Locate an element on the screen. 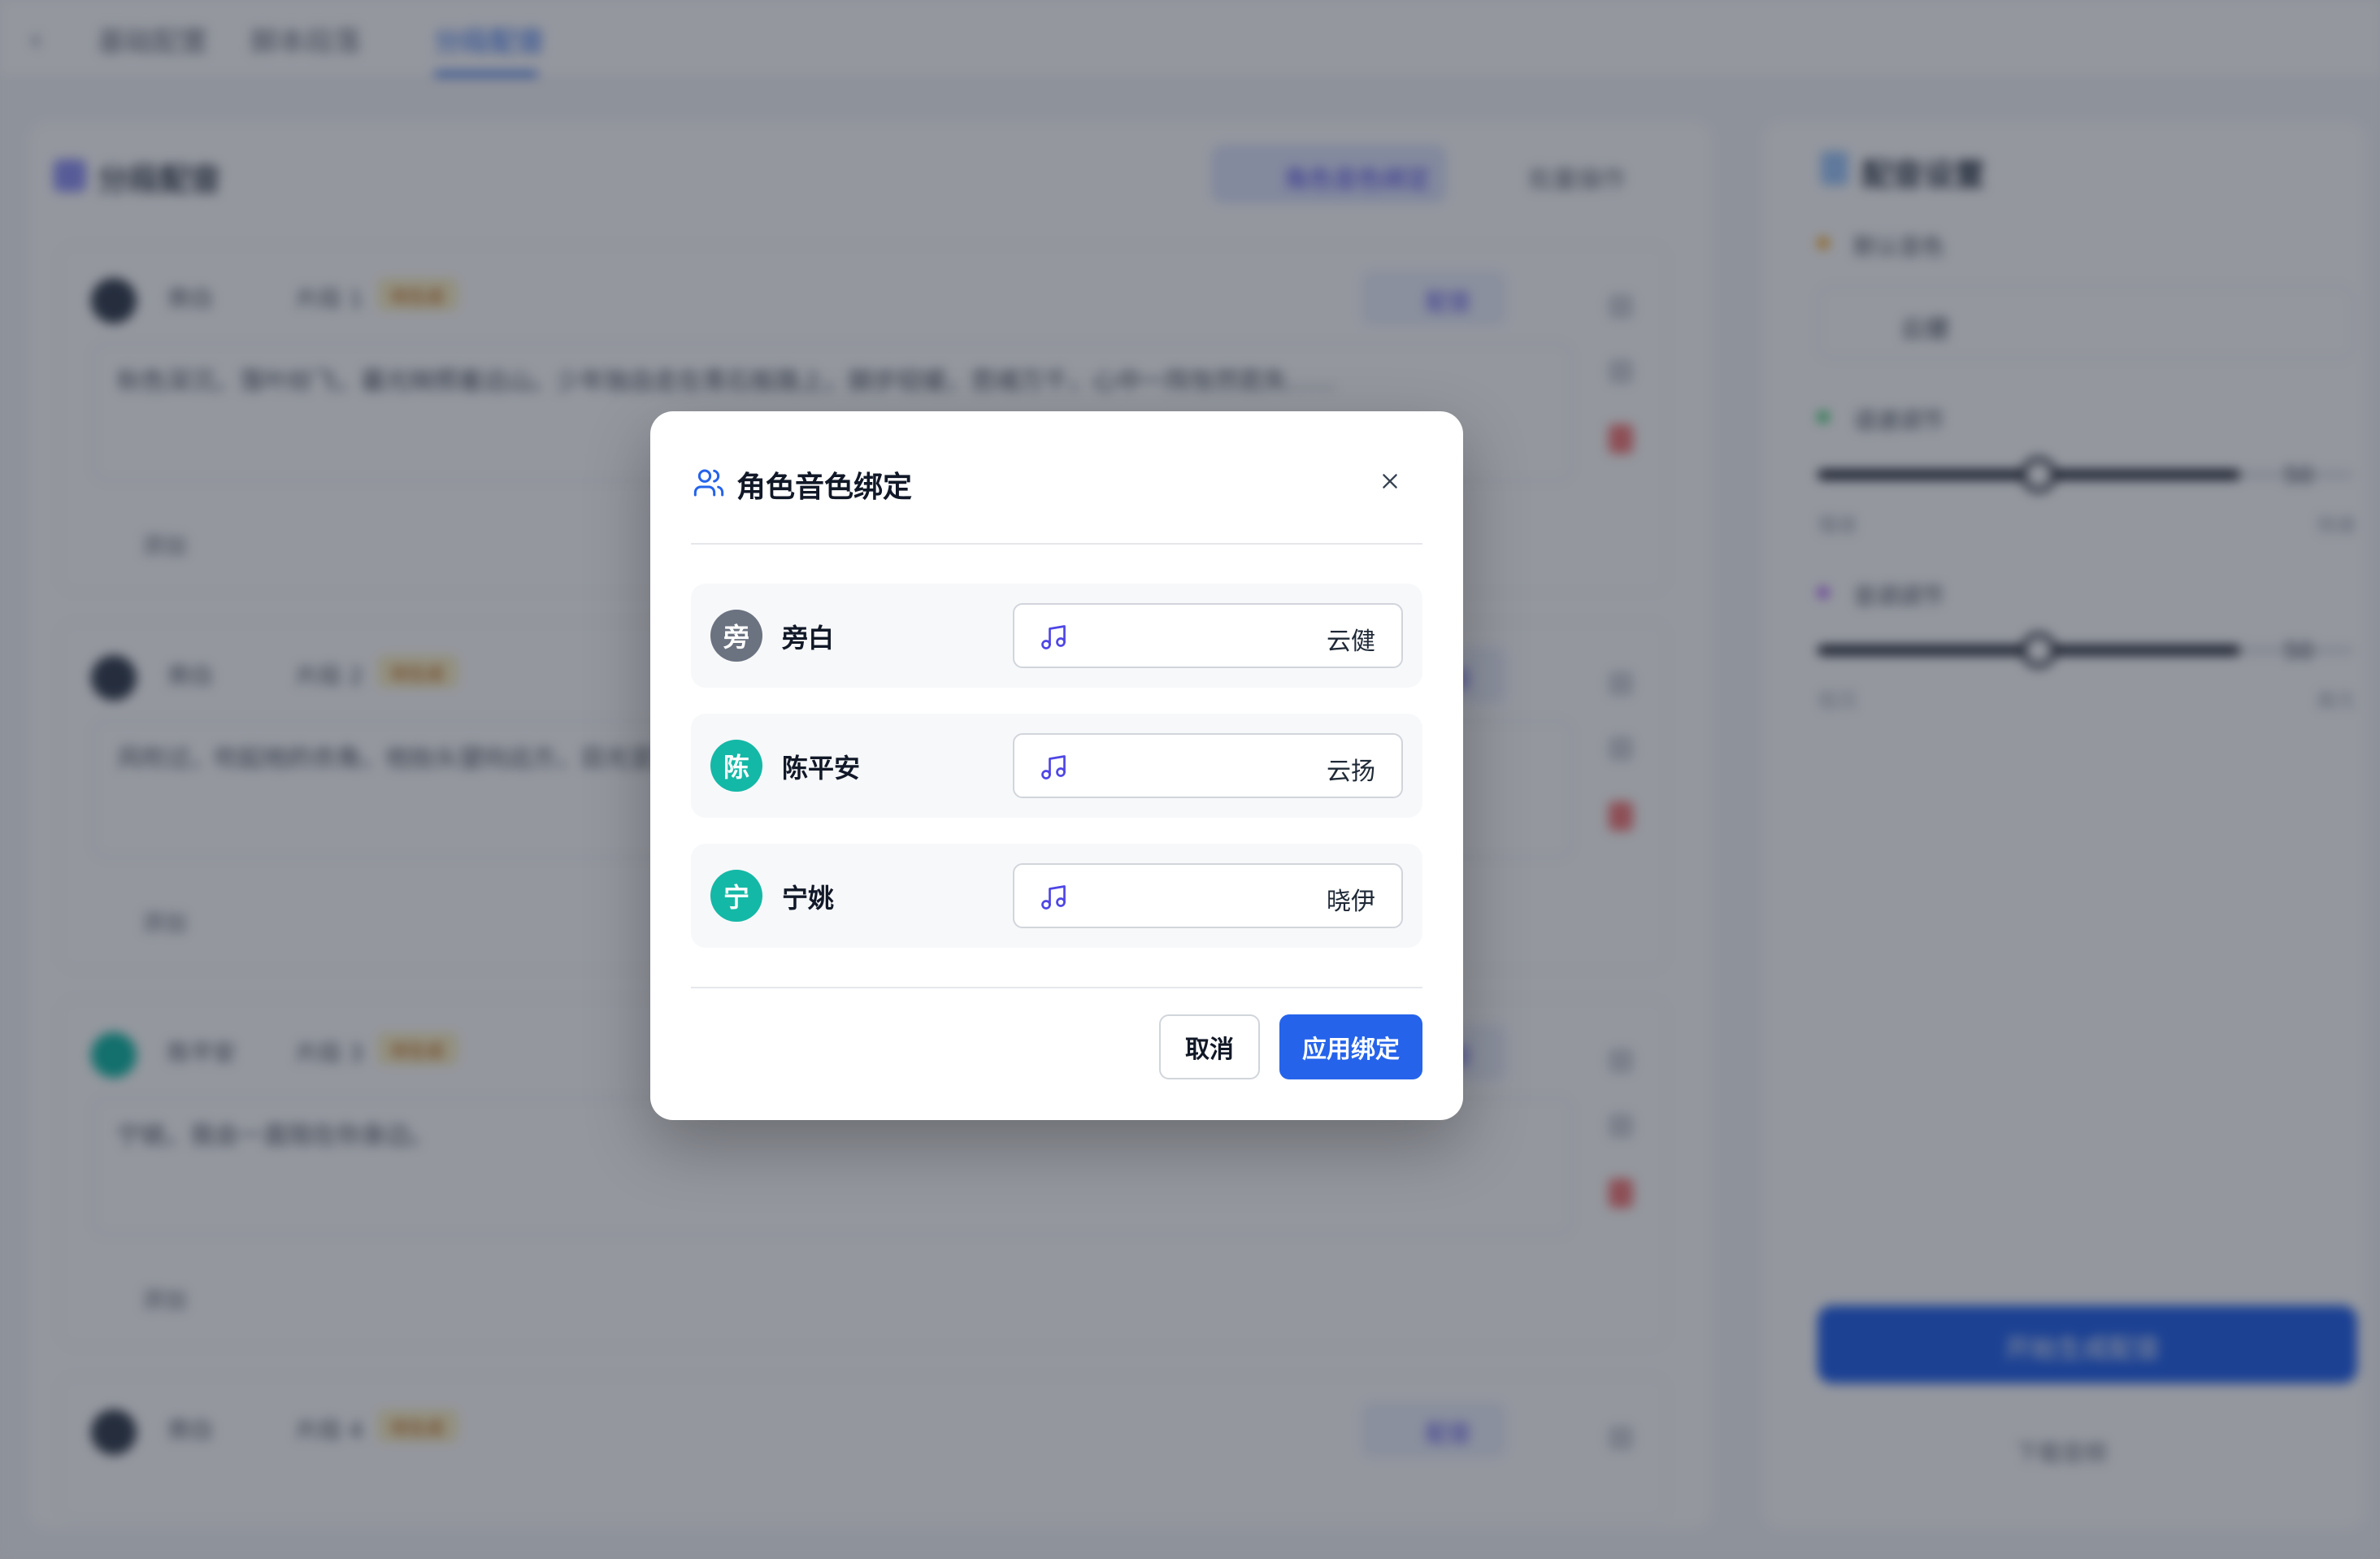 Image resolution: width=2380 pixels, height=1559 pixels. voice-value: 晓伊 is located at coordinates (1351, 902).